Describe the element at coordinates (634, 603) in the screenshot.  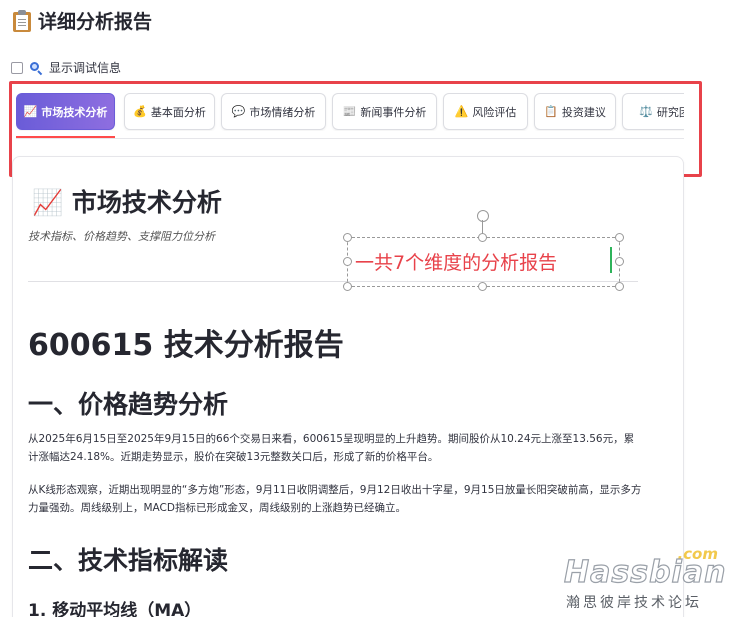
I see `watermark-sub: 瀚思彼岸技术论坛` at that location.